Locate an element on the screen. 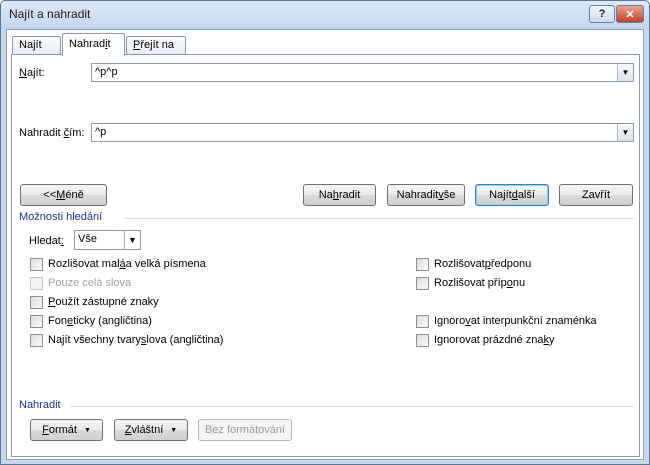 The height and width of the screenshot is (465, 650). search-options-title: Možnosti hledání is located at coordinates (61, 217).